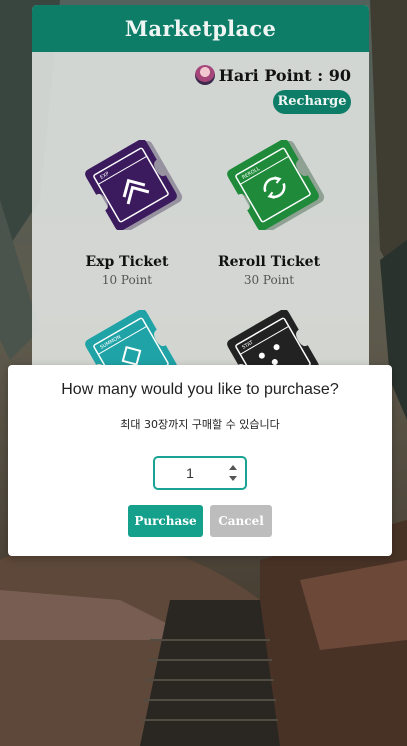 This screenshot has height=746, width=407. I want to click on decrement-arrow-icon, so click(233, 478).